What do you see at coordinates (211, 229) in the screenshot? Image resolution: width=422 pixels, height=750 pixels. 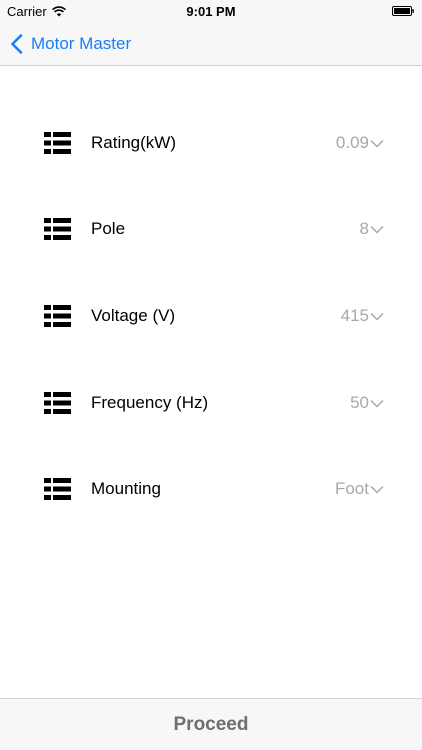 I see `pole-row: Pole 8` at bounding box center [211, 229].